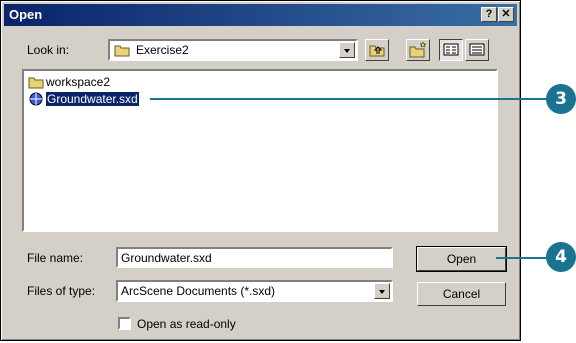 Image resolution: width=576 pixels, height=343 pixels. I want to click on details-view-button, so click(477, 50).